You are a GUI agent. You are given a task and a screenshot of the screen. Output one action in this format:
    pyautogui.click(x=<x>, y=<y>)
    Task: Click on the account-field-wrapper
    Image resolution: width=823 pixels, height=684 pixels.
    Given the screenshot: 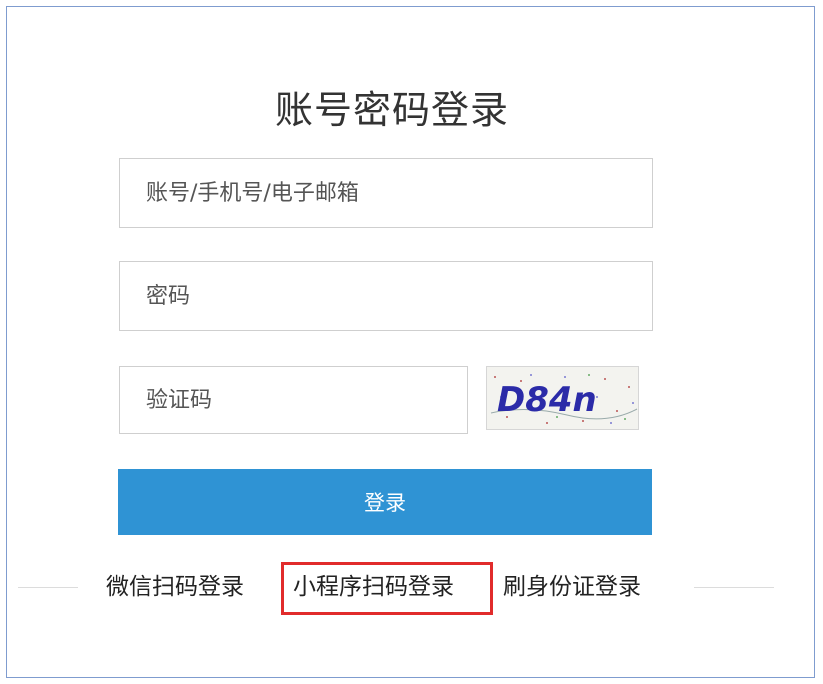 What is the action you would take?
    pyautogui.click(x=386, y=193)
    